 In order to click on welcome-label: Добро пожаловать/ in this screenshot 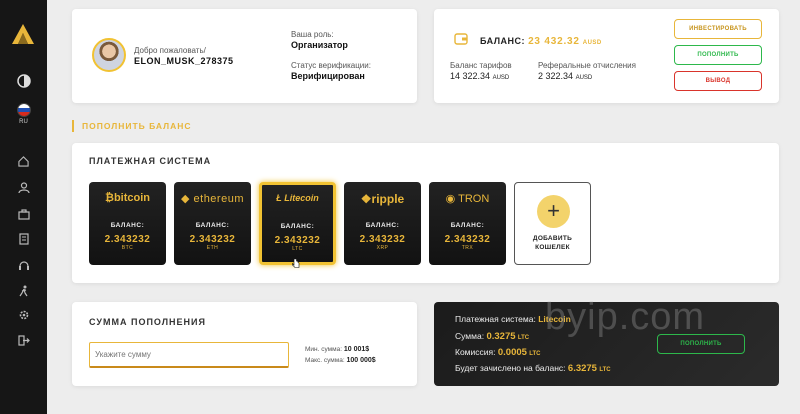, I will do `click(170, 50)`.